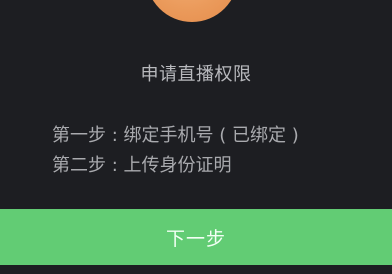  What do you see at coordinates (175, 135) in the screenshot?
I see `step-bind-phone: 第一步 : 绑定手机号 ( 已绑定 )` at bounding box center [175, 135].